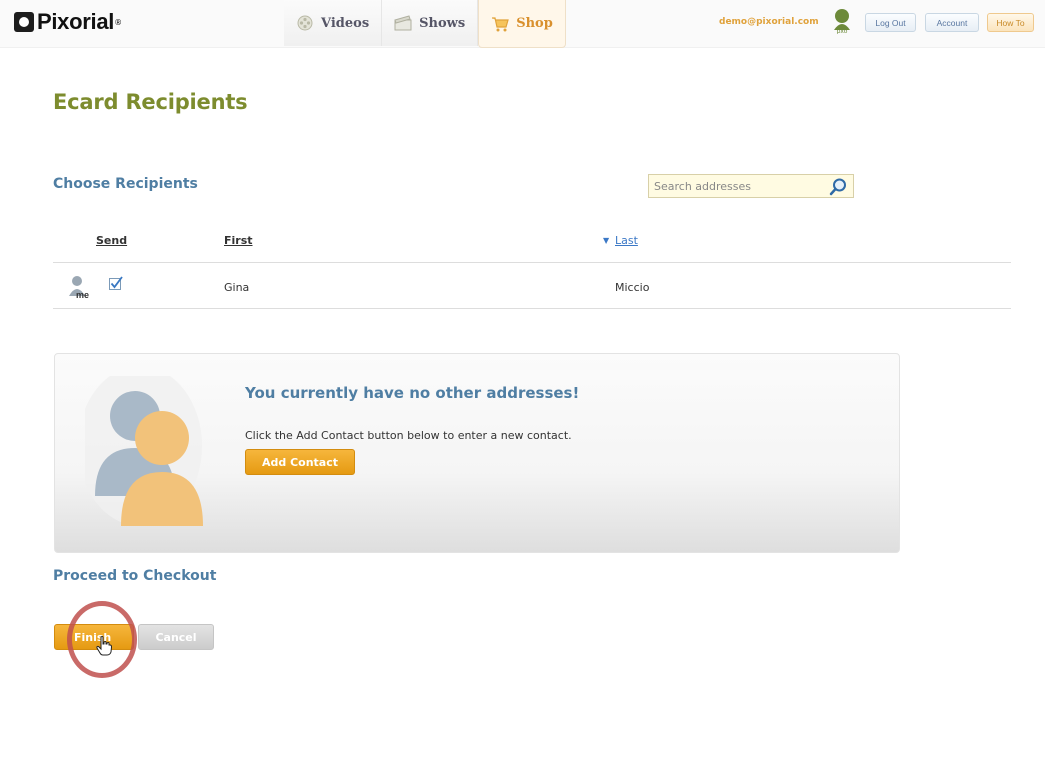 The height and width of the screenshot is (757, 1045). I want to click on account-button: Account, so click(952, 22).